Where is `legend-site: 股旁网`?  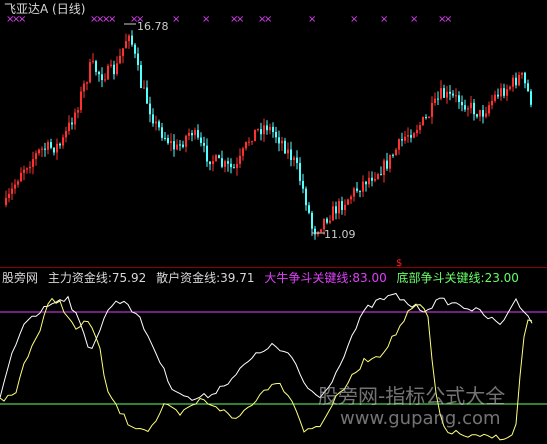 legend-site: 股旁网 is located at coordinates (20, 278).